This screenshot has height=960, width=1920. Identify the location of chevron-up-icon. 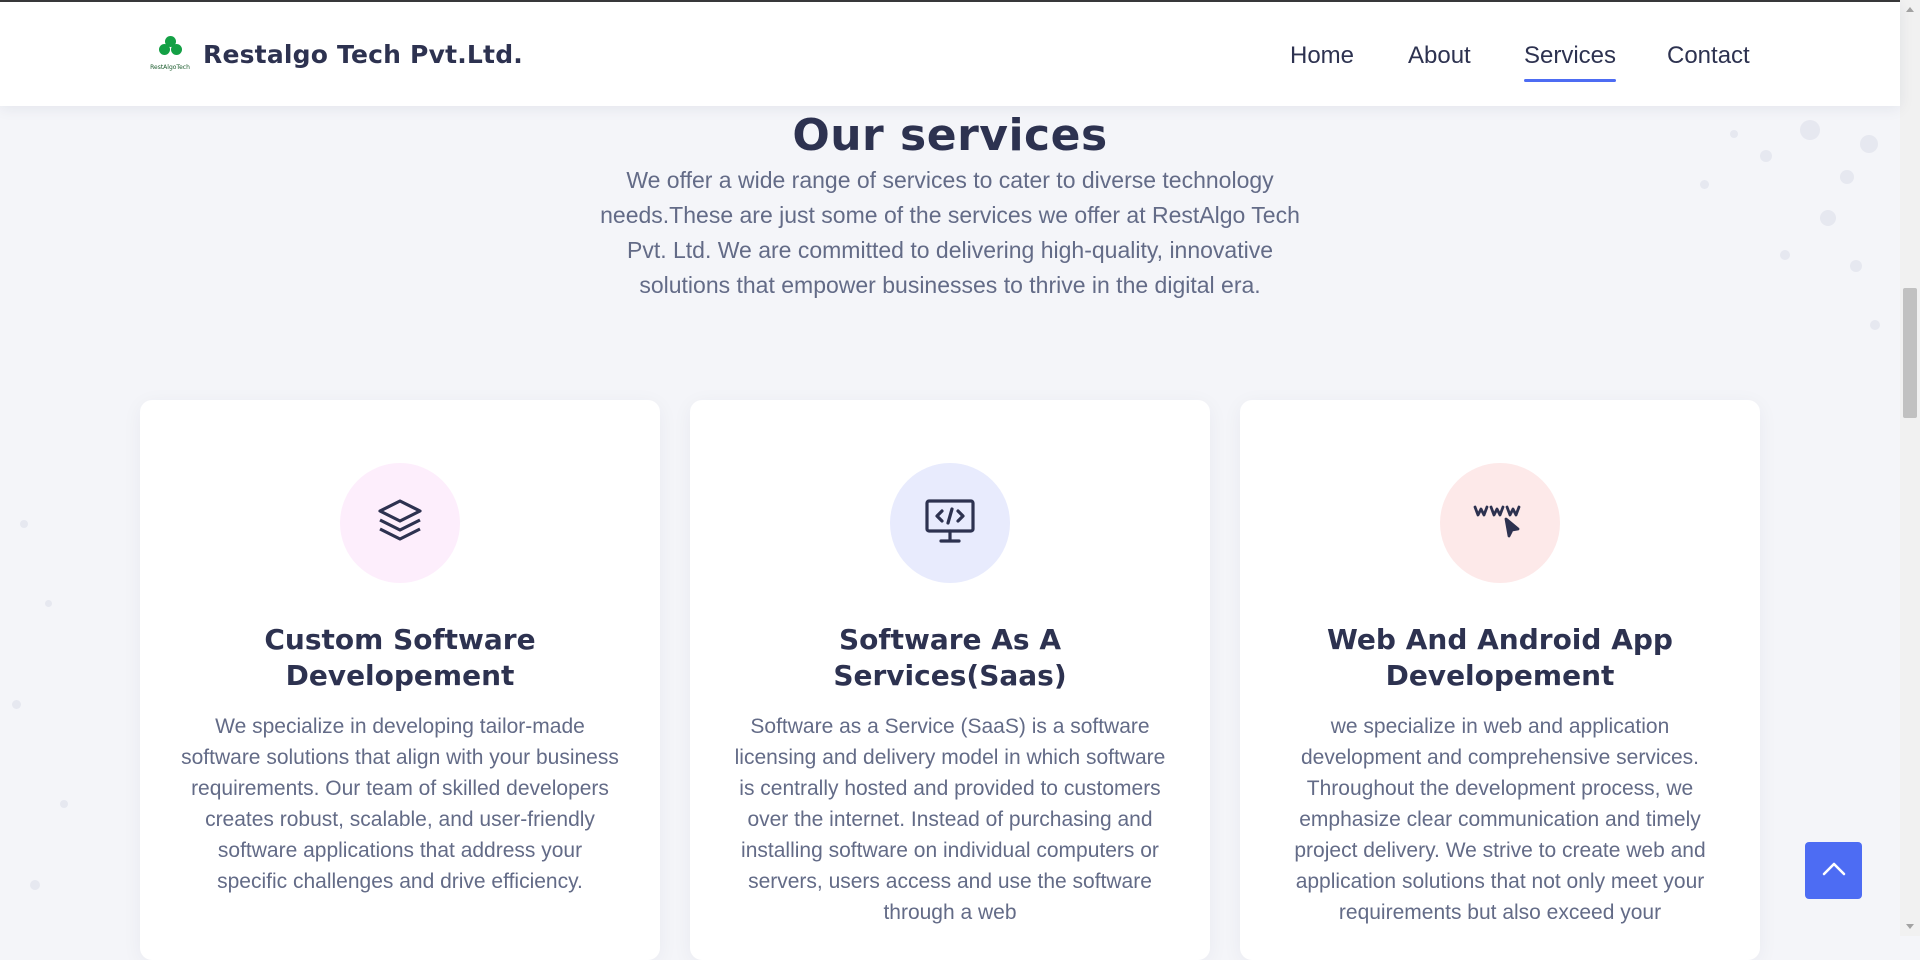
(1834, 871).